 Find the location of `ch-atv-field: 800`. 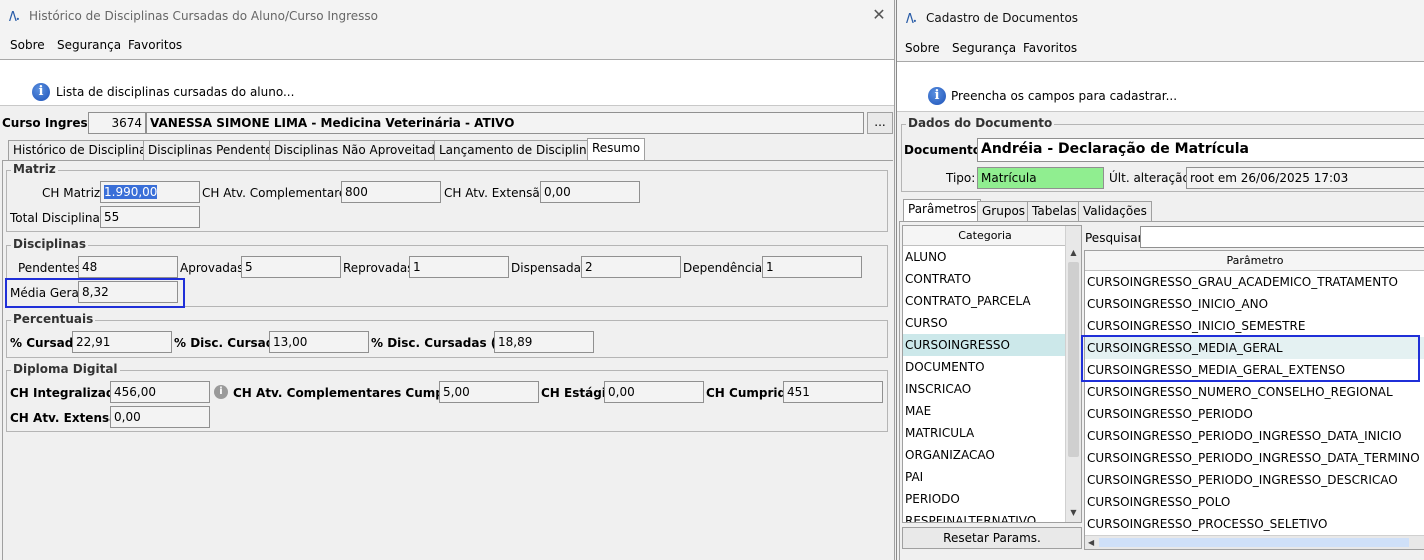

ch-atv-field: 800 is located at coordinates (391, 192).